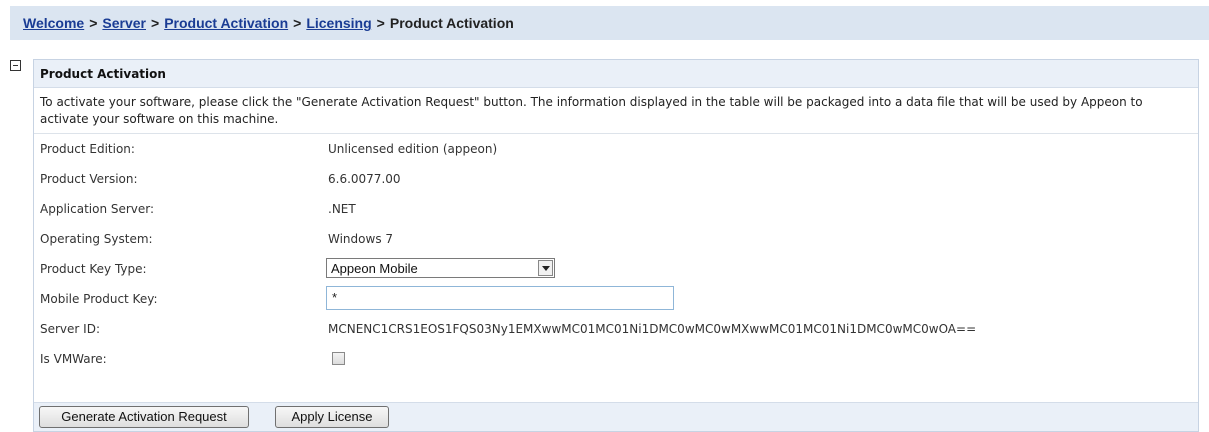  What do you see at coordinates (440, 268) in the screenshot?
I see `product-key-type-select: Appeon Mobile` at bounding box center [440, 268].